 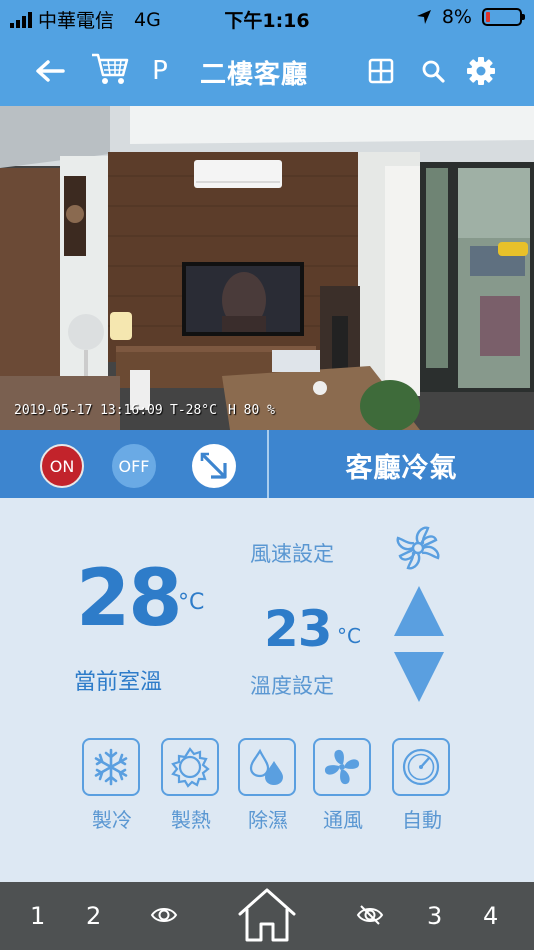 I want to click on mode-cool: 製冷, so click(x=112, y=785).